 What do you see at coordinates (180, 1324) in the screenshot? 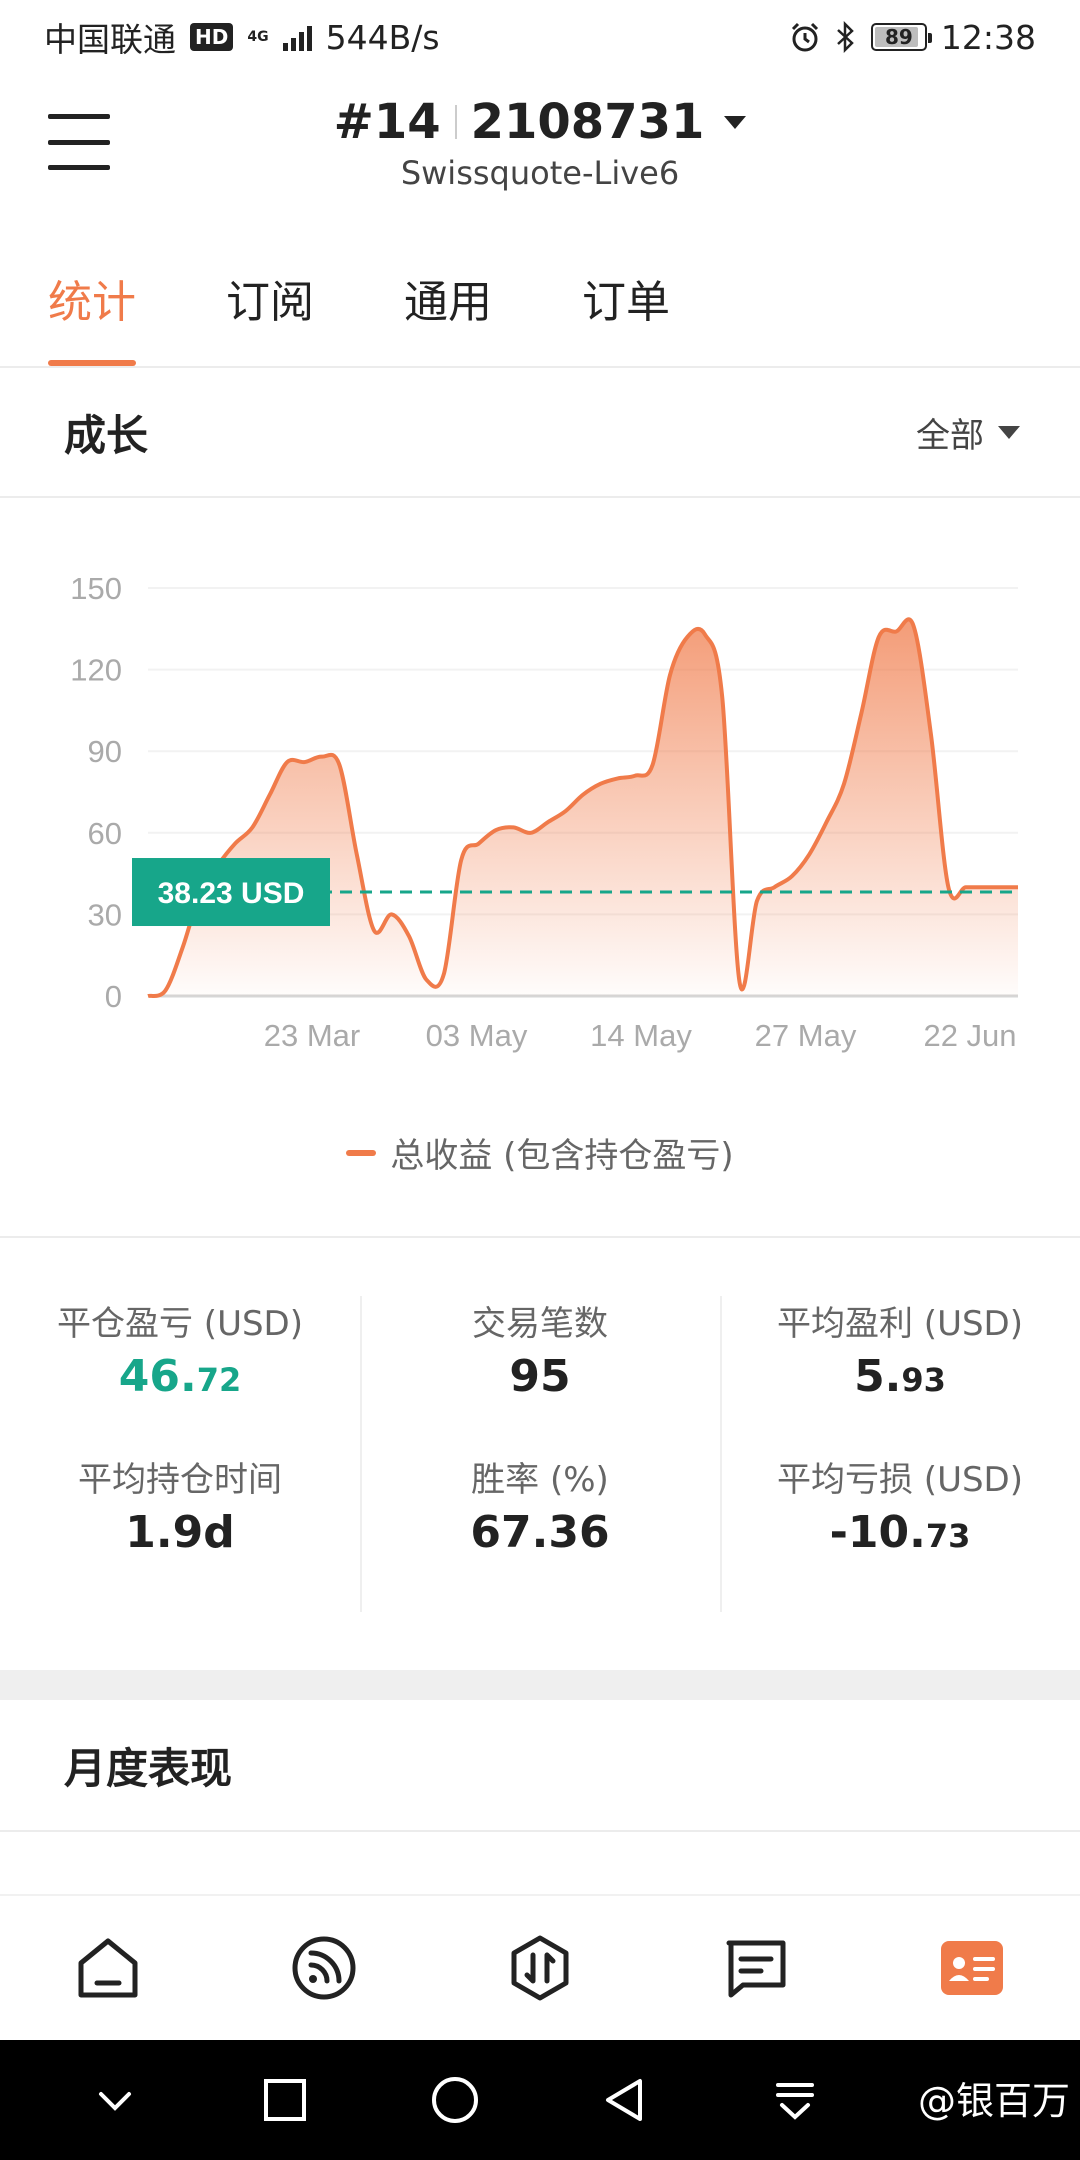
I see `stat-label: 平仓盈亏 (USD)` at bounding box center [180, 1324].